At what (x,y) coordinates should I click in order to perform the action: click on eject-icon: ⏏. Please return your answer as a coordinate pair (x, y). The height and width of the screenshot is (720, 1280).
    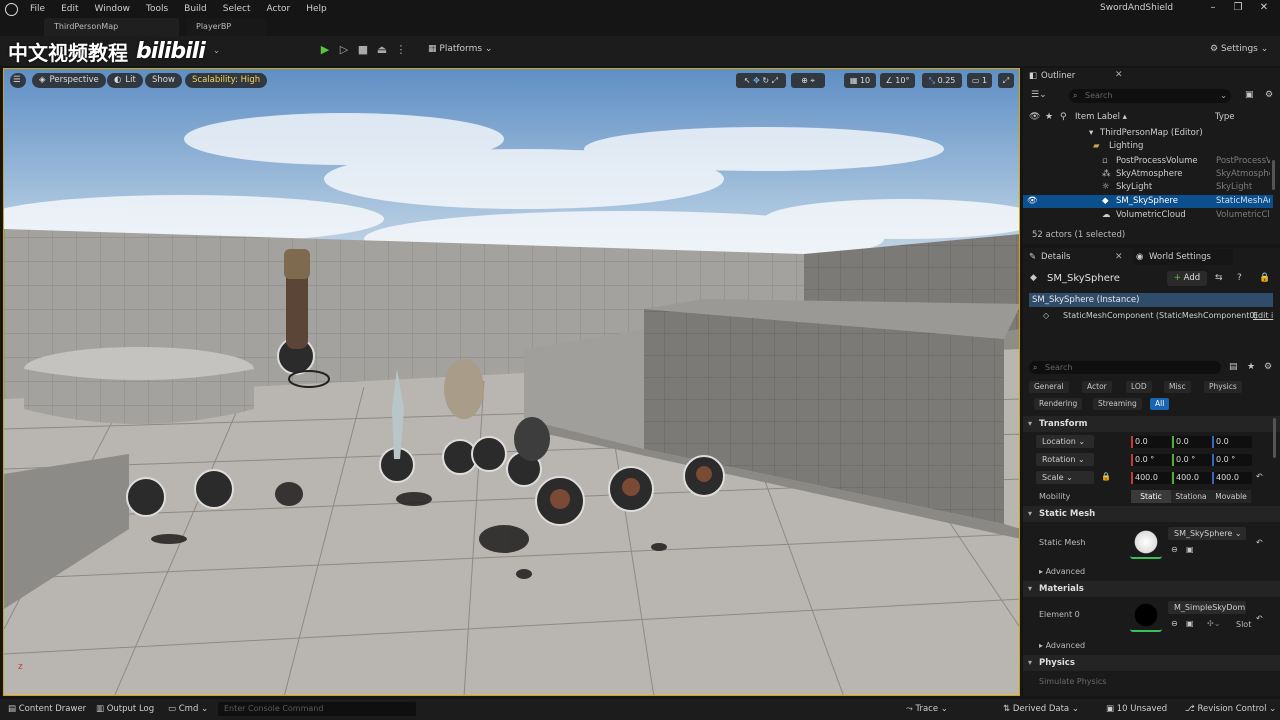
    Looking at the image, I should click on (382, 50).